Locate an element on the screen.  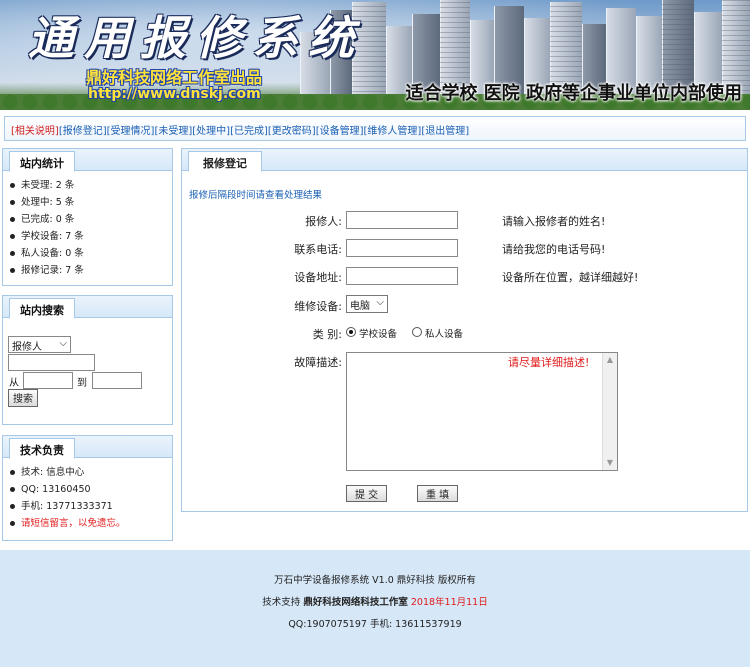
reset-button: 重 填 is located at coordinates (438, 493).